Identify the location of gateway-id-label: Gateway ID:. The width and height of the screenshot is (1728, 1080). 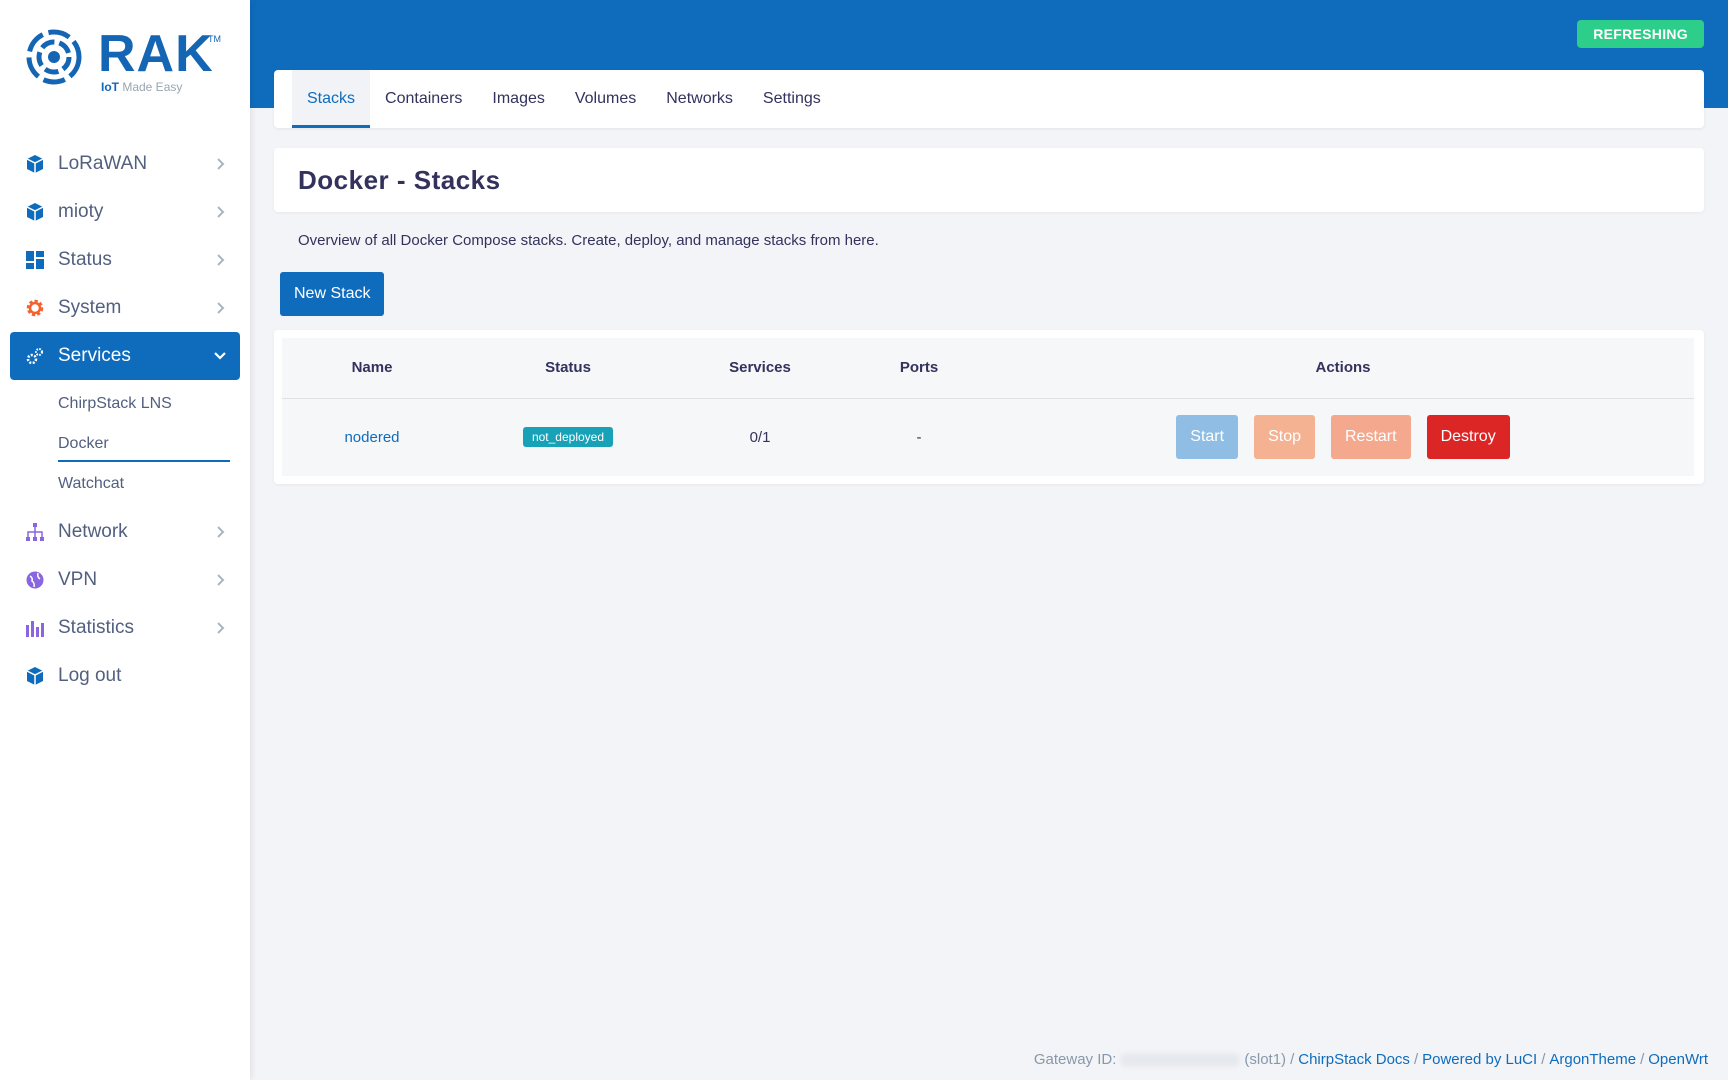
(1075, 1059).